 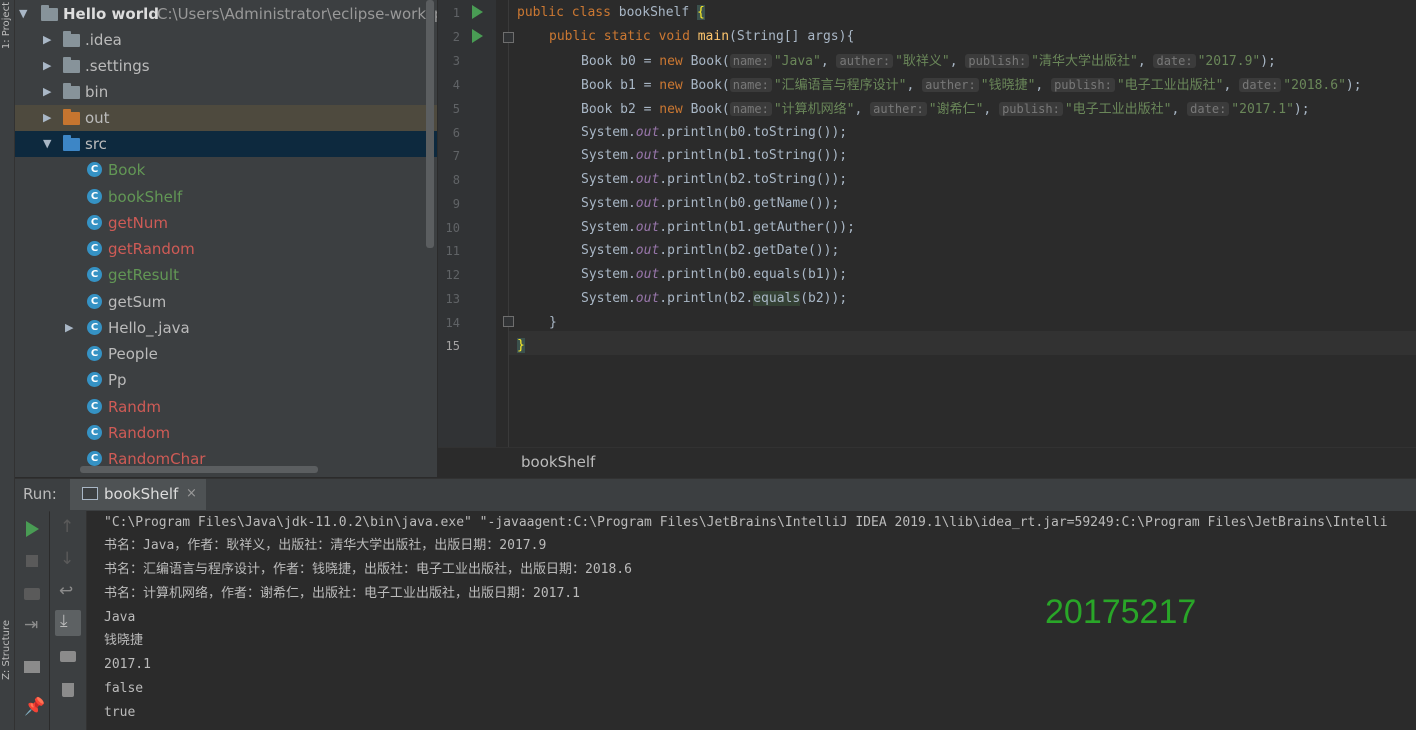 What do you see at coordinates (141, 494) in the screenshot?
I see `run-tab-label: bookShelf` at bounding box center [141, 494].